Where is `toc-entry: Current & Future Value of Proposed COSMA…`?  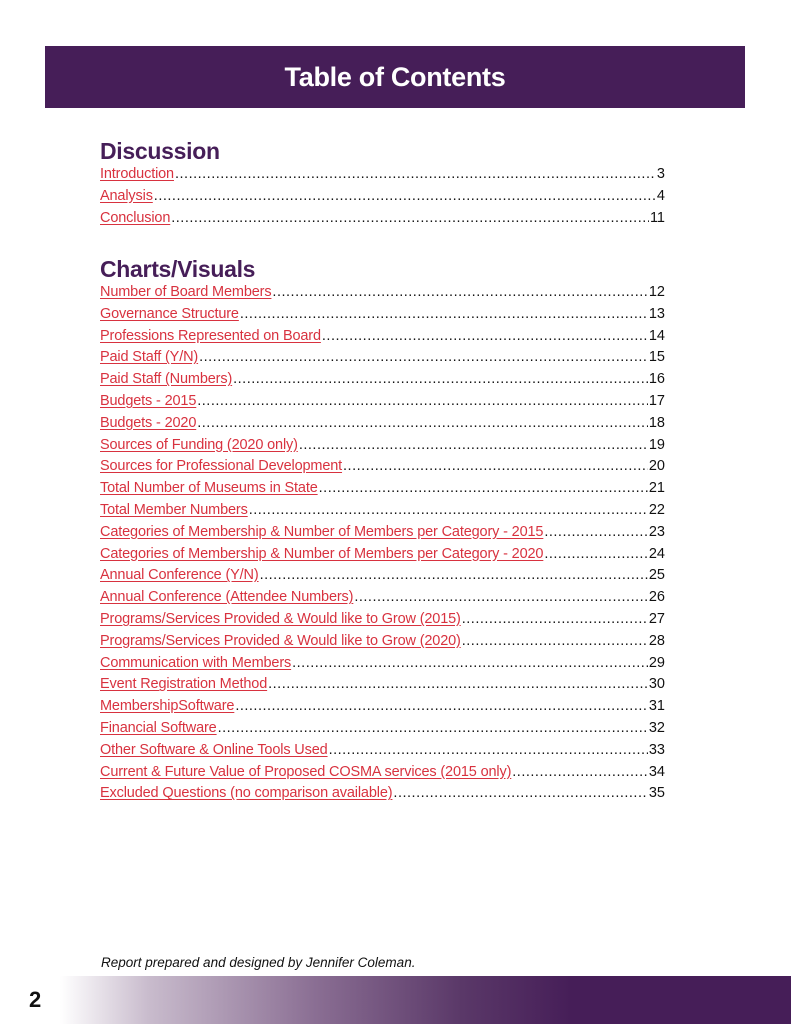
toc-entry: Current & Future Value of Proposed COSMA… is located at coordinates (382, 773).